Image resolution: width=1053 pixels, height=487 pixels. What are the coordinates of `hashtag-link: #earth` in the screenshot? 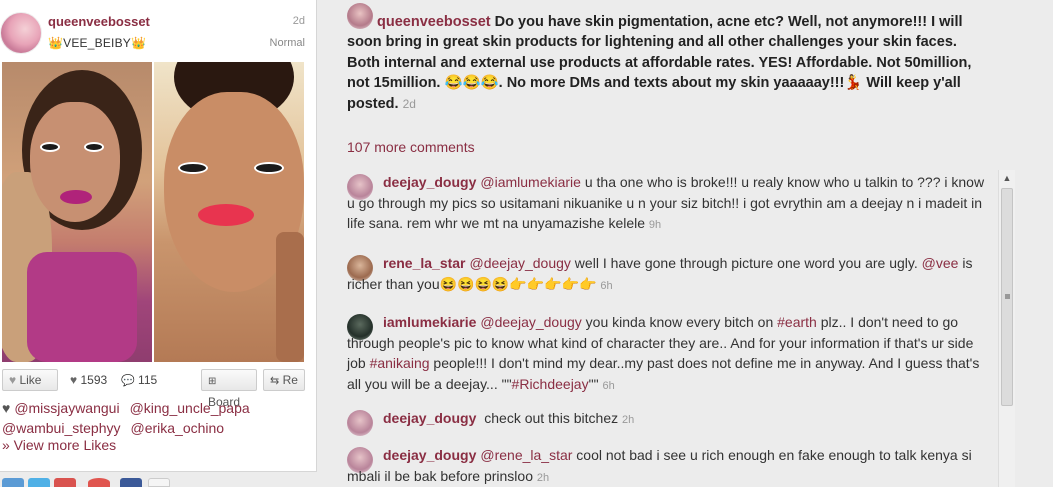 It's located at (797, 322).